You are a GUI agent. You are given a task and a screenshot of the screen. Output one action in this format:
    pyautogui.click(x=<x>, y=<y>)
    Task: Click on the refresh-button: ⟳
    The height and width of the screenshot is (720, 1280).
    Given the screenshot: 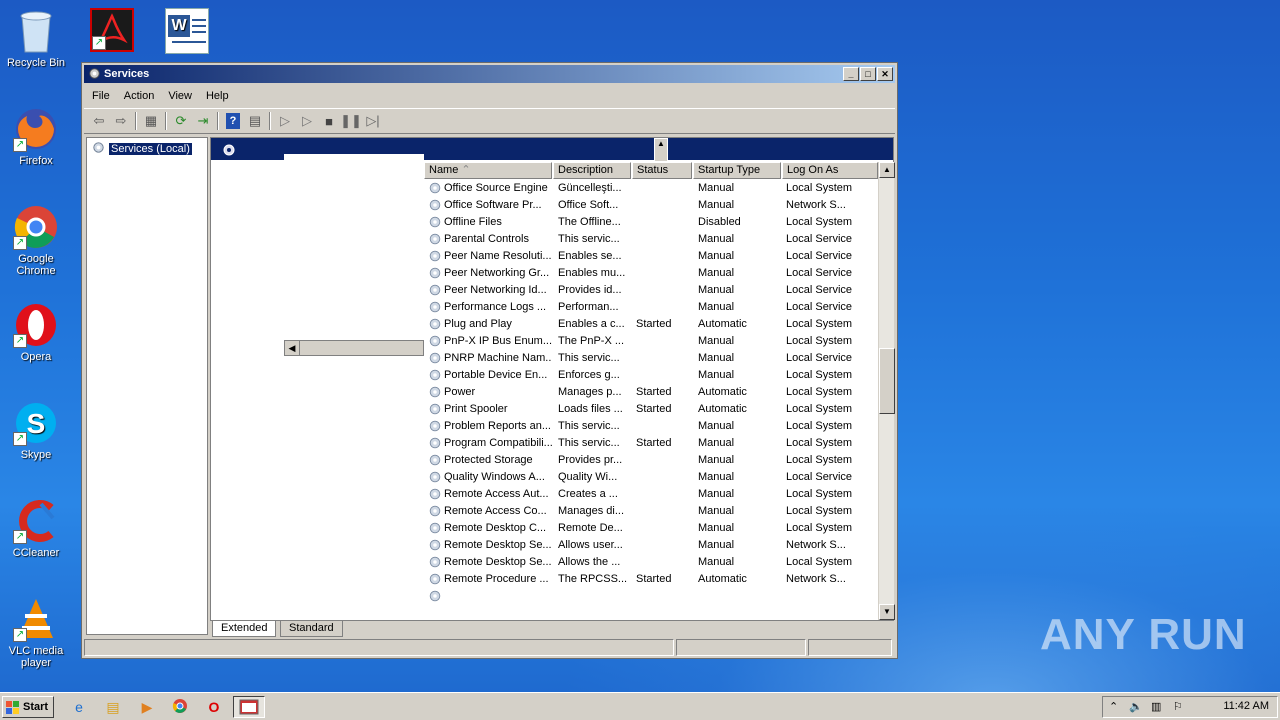 What is the action you would take?
    pyautogui.click(x=181, y=121)
    